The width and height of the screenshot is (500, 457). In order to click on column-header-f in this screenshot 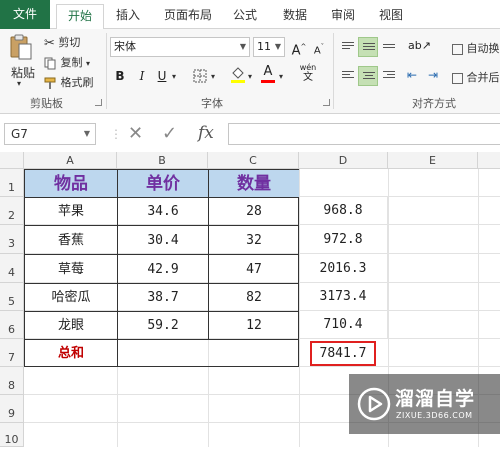, I will do `click(489, 160)`.